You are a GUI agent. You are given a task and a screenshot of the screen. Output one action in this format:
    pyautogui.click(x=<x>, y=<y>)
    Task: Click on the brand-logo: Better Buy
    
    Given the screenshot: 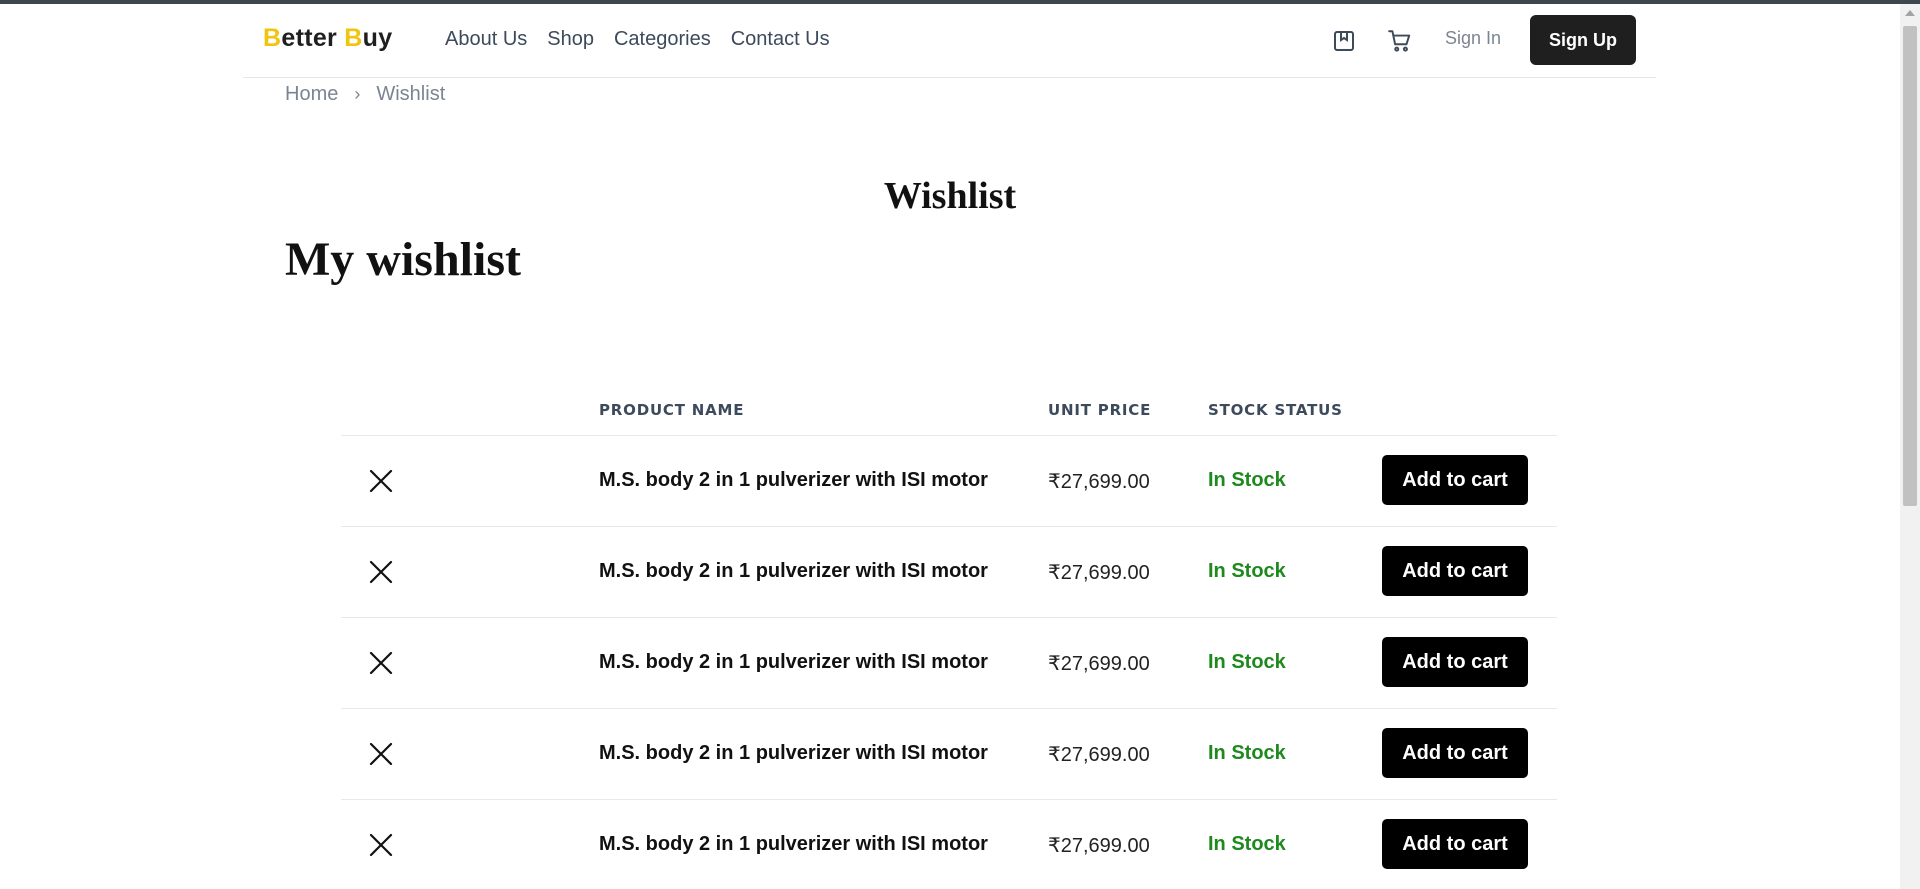 What is the action you would take?
    pyautogui.click(x=327, y=38)
    